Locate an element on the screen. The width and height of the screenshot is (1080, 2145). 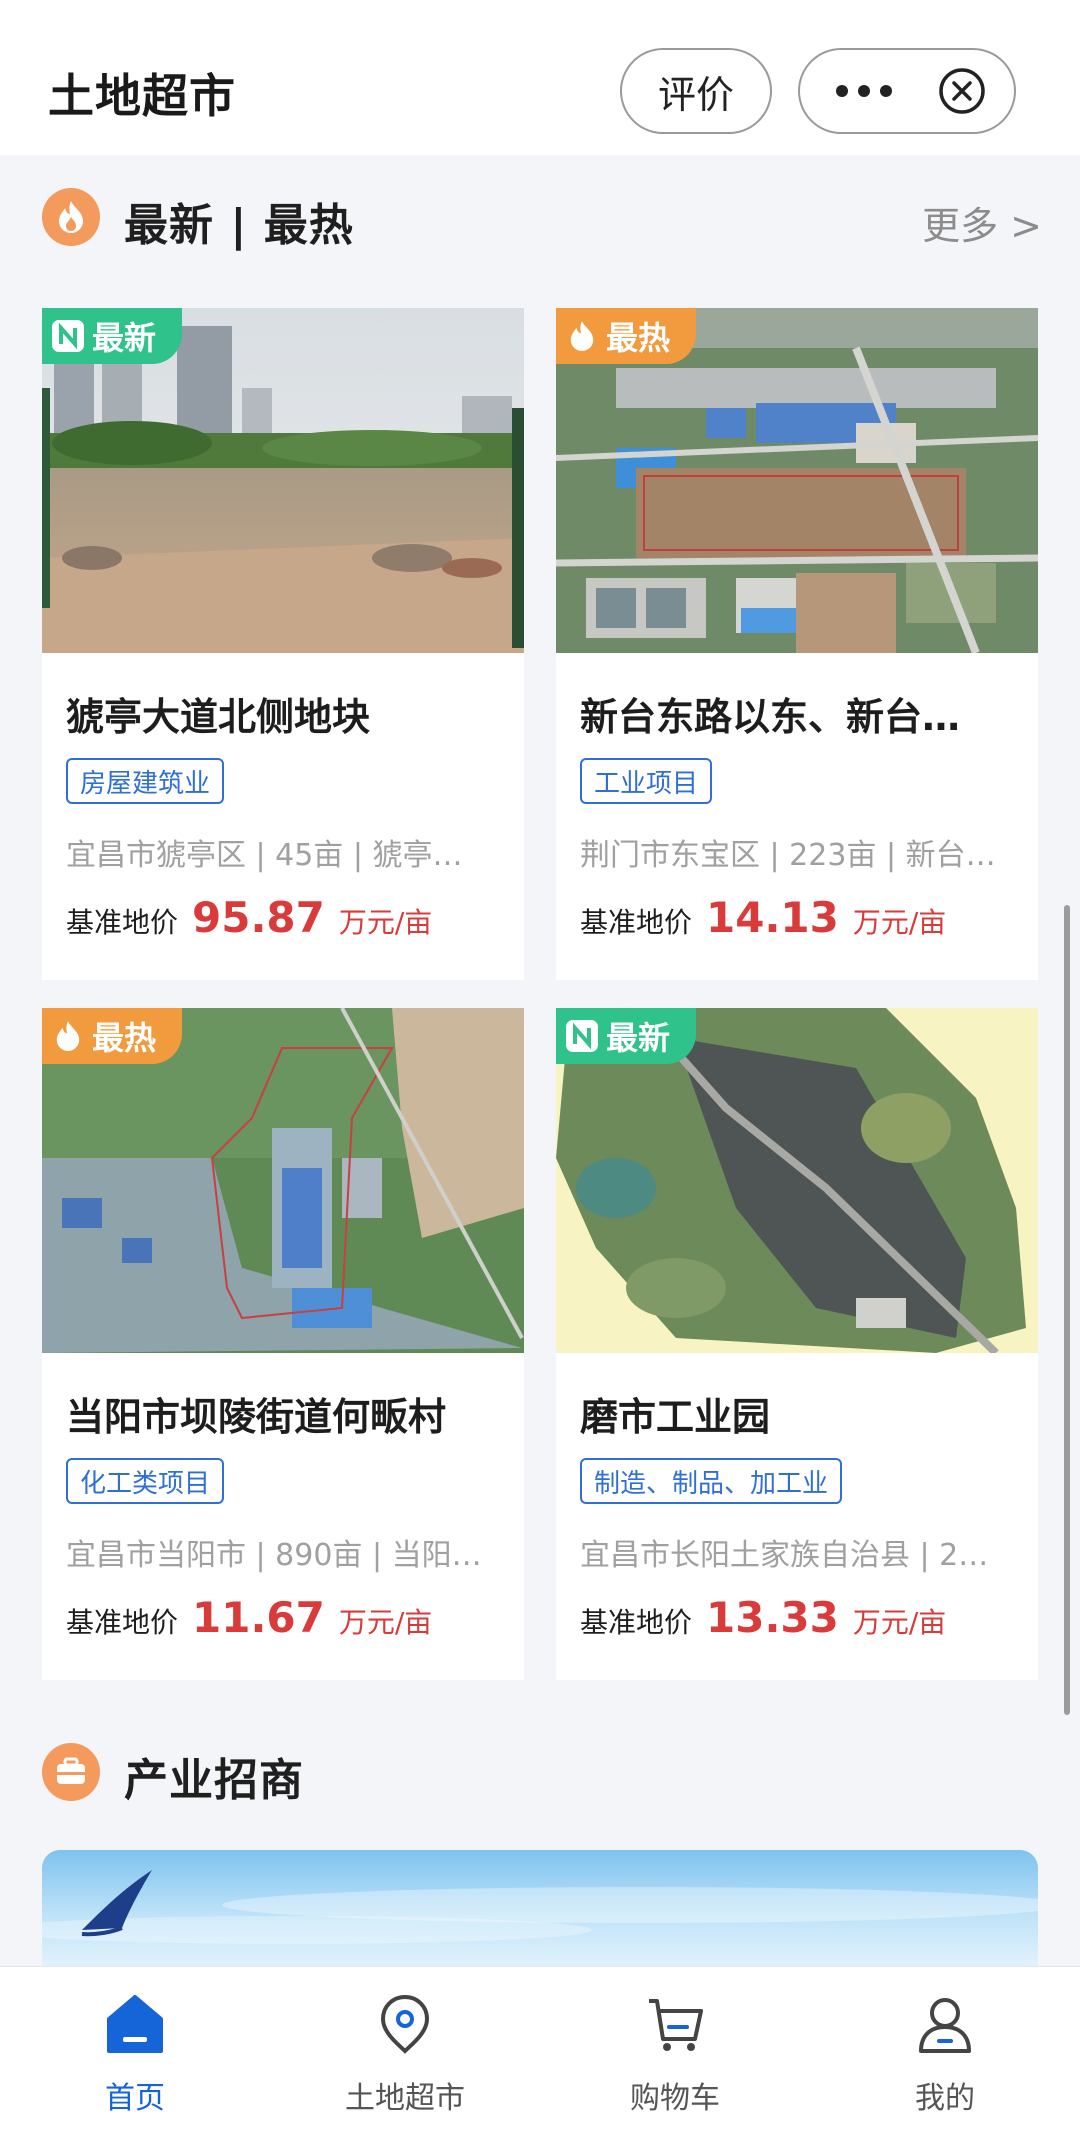
industry-tag: 房屋建筑业 is located at coordinates (145, 781).